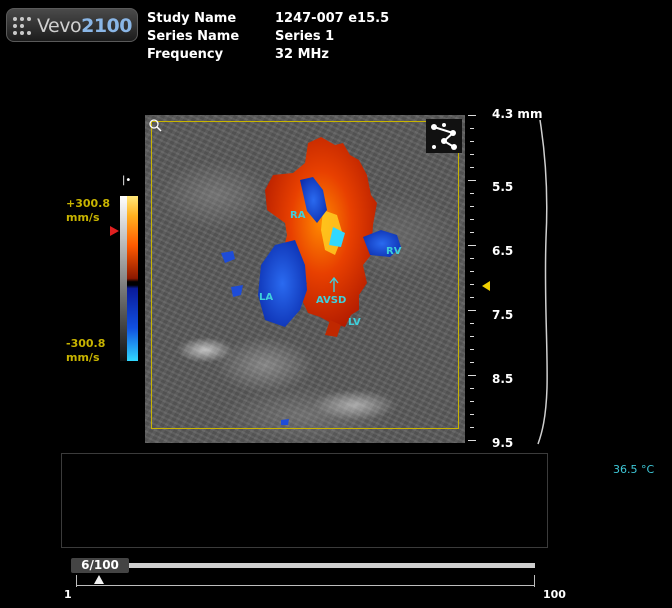  Describe the element at coordinates (123, 278) in the screenshot. I see `grayscale-bar` at that location.